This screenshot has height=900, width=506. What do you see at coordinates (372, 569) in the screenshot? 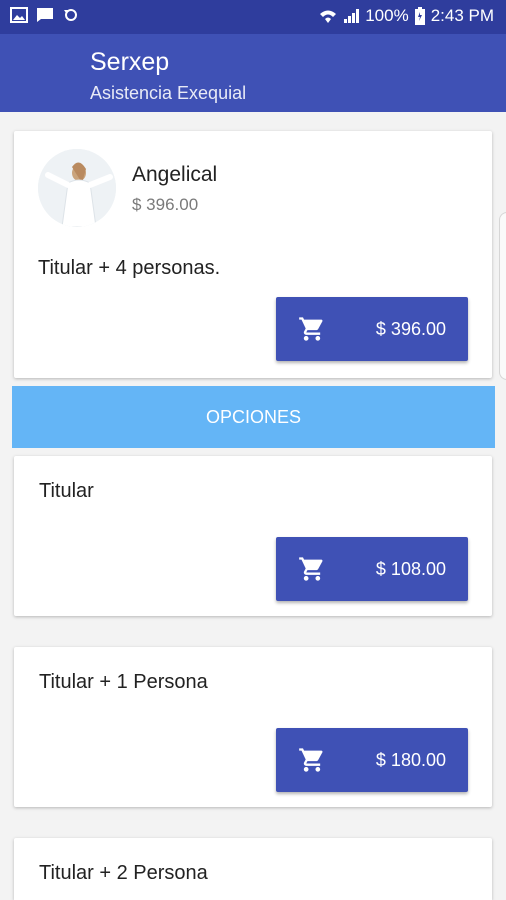
I see `option-buy-button: $ 108.00` at bounding box center [372, 569].